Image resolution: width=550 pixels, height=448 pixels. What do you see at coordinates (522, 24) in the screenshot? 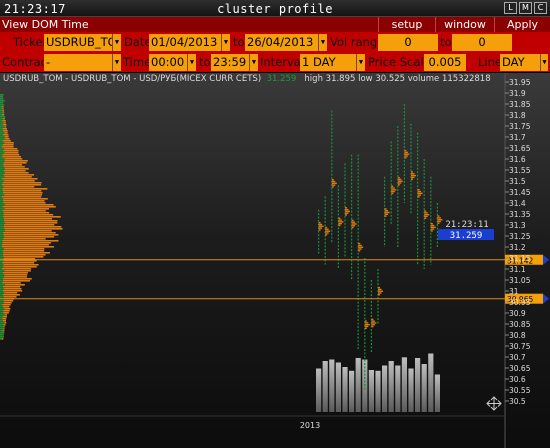
I see `menu-apply: Apply` at bounding box center [522, 24].